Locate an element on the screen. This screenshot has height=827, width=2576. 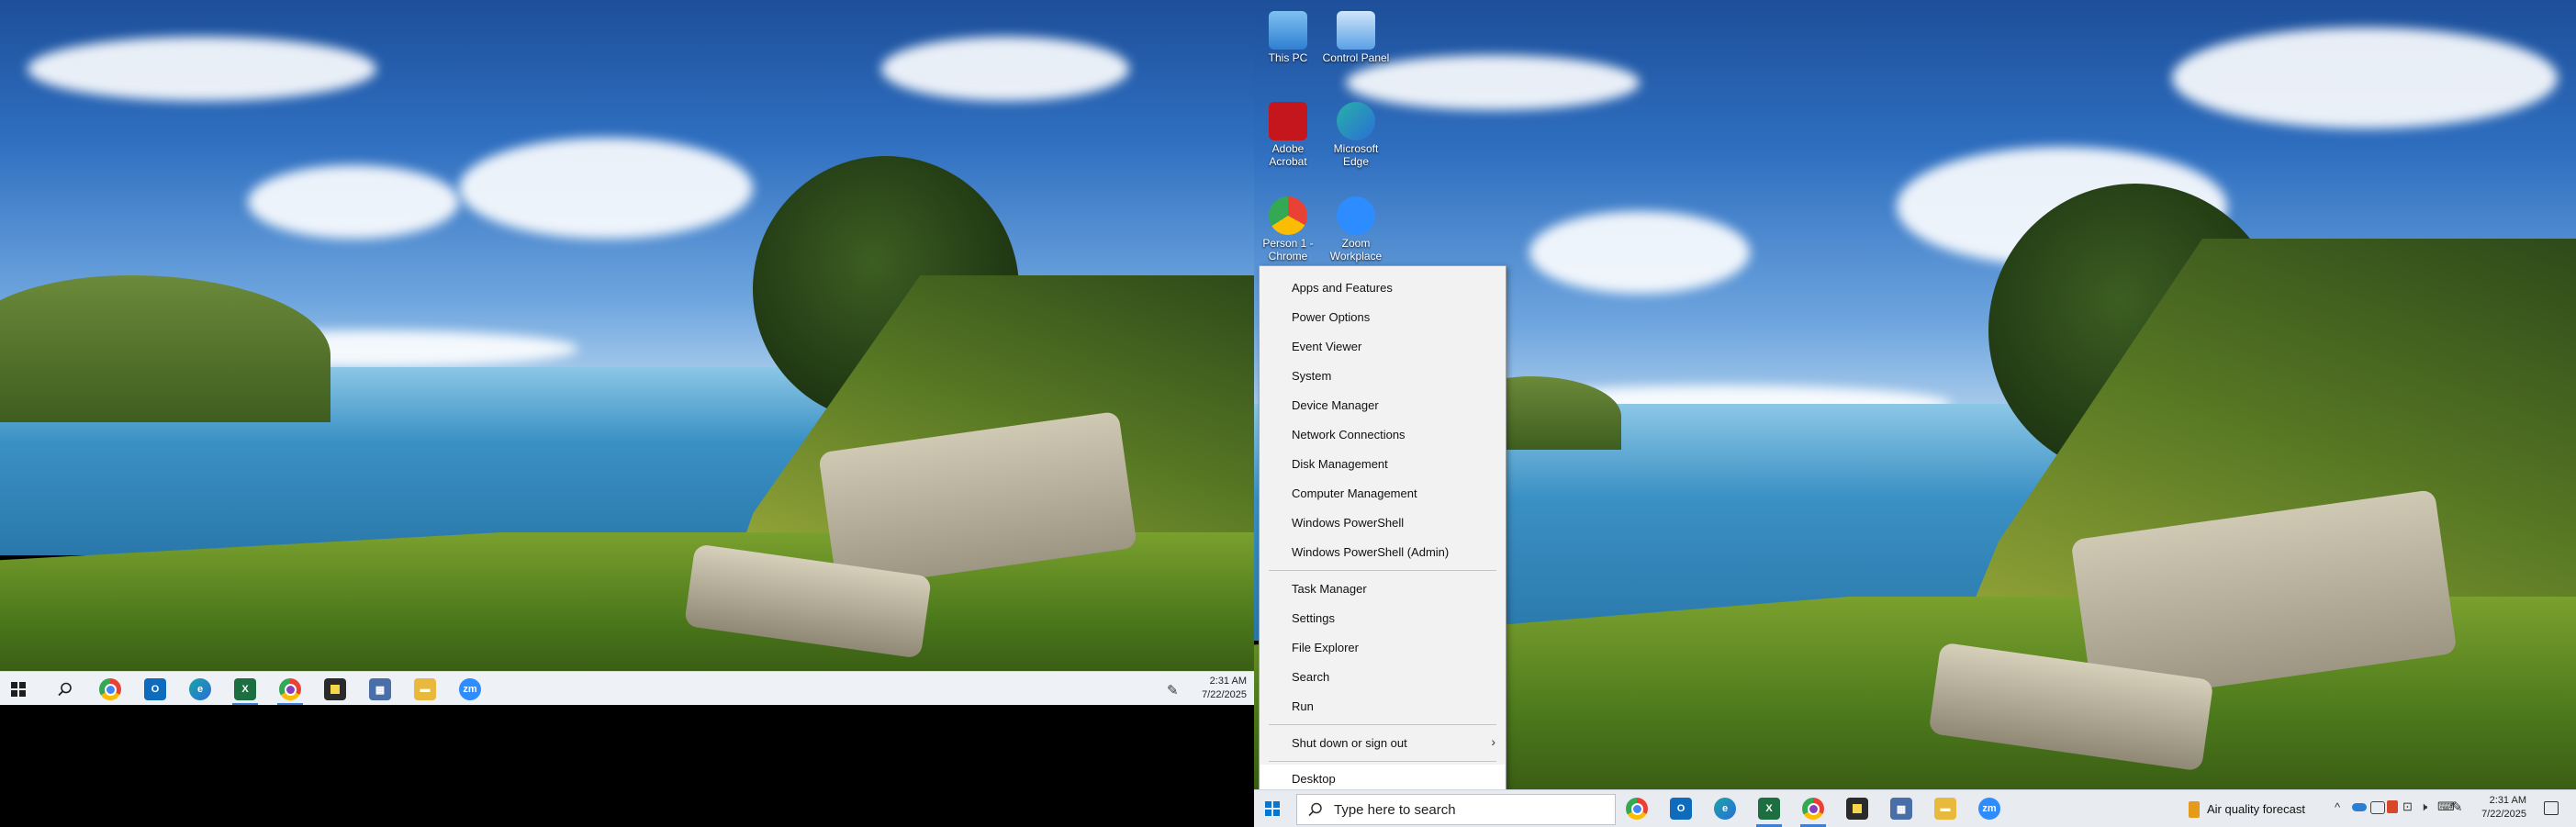
desktop-icon-label: Microsoft Edge is located at coordinates (1356, 155).